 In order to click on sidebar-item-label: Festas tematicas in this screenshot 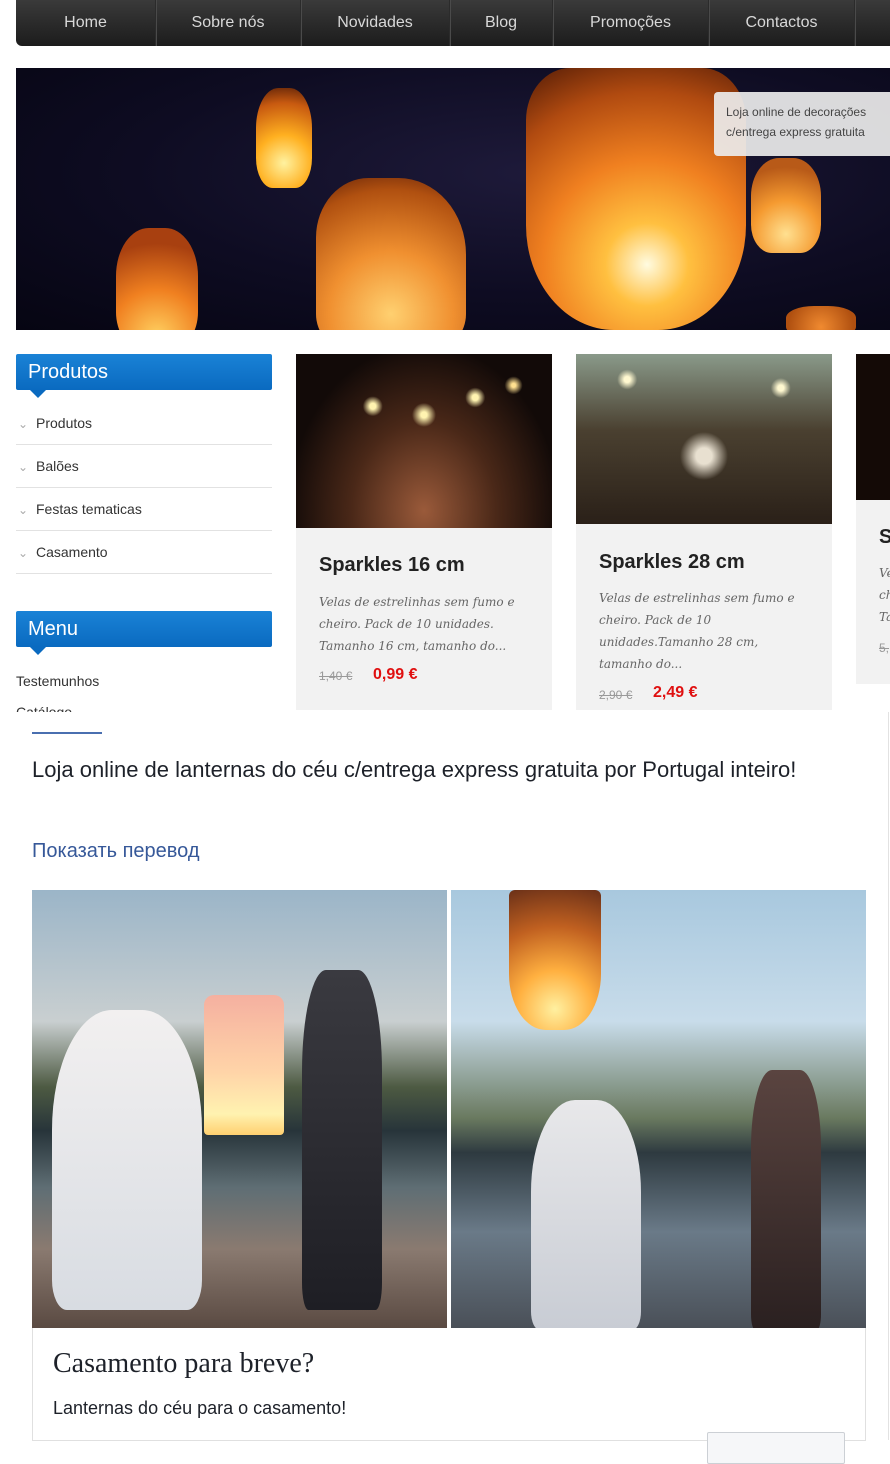, I will do `click(89, 509)`.